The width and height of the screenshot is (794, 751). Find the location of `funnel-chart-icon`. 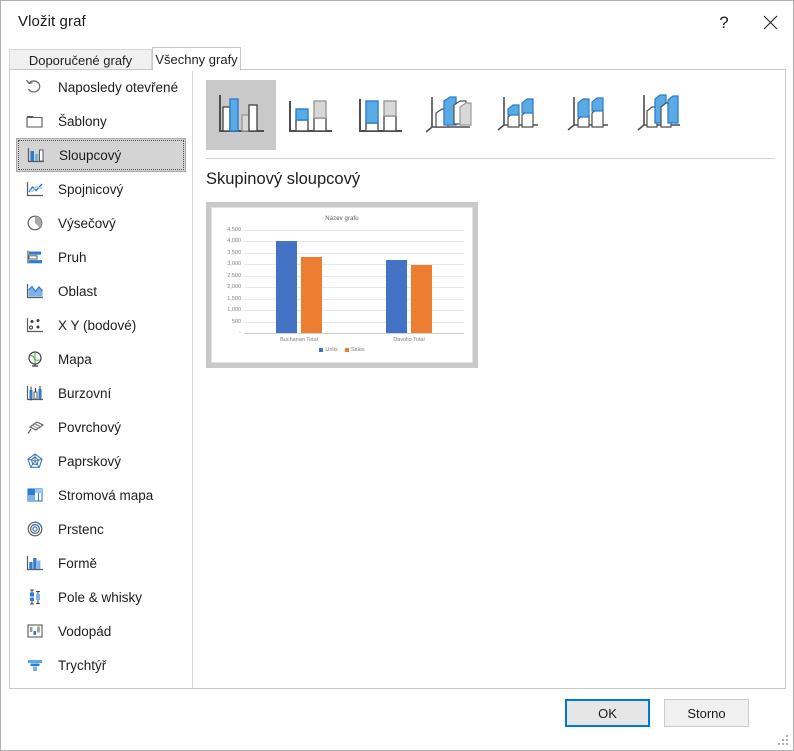

funnel-chart-icon is located at coordinates (35, 665).